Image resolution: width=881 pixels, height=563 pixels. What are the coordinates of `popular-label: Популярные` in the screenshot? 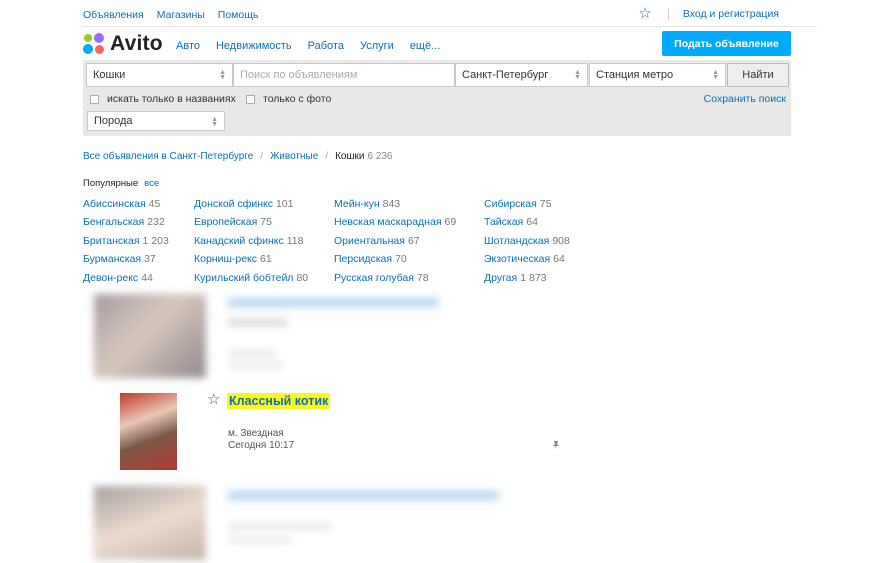 It's located at (111, 183).